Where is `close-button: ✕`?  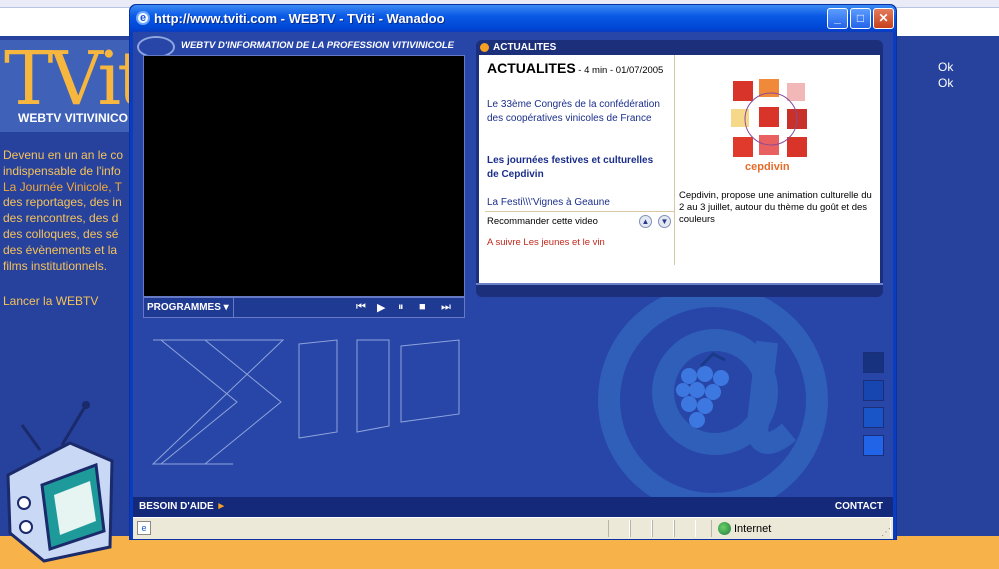 close-button: ✕ is located at coordinates (883, 18).